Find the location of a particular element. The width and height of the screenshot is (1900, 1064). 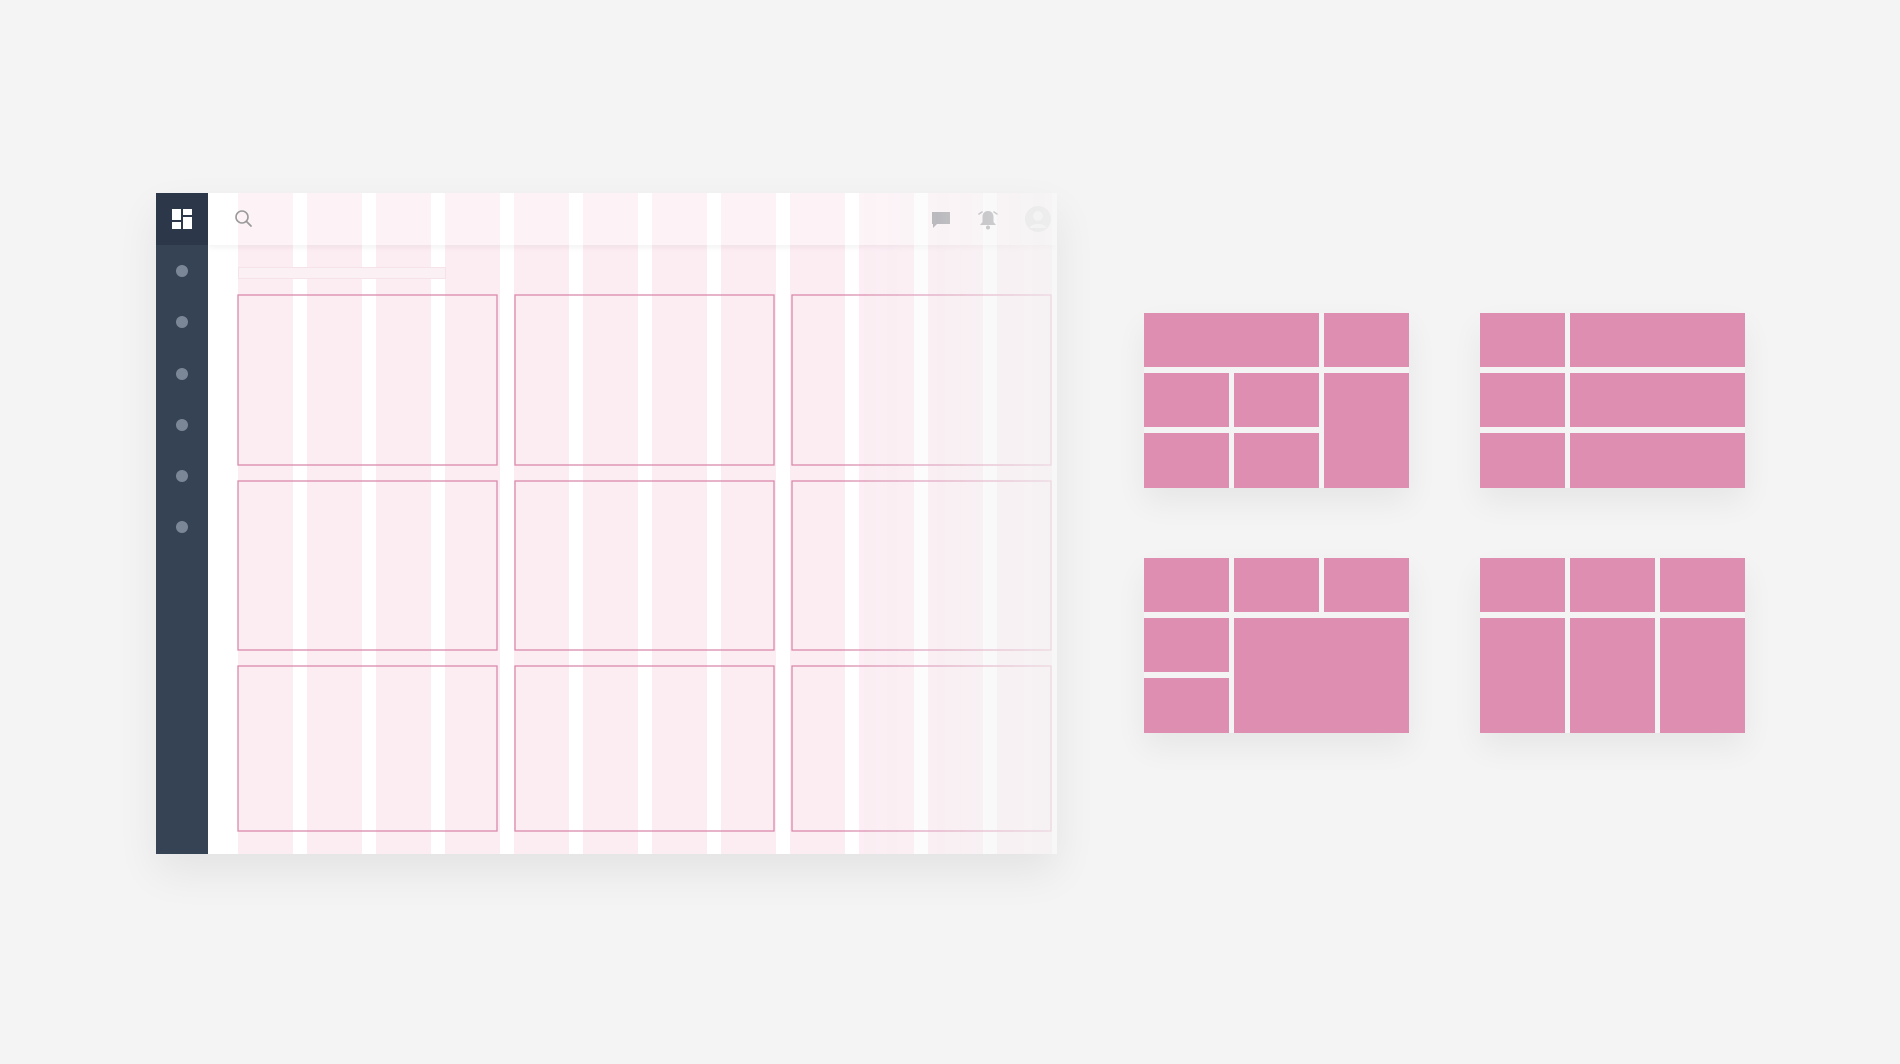

sidebar is located at coordinates (182, 523).